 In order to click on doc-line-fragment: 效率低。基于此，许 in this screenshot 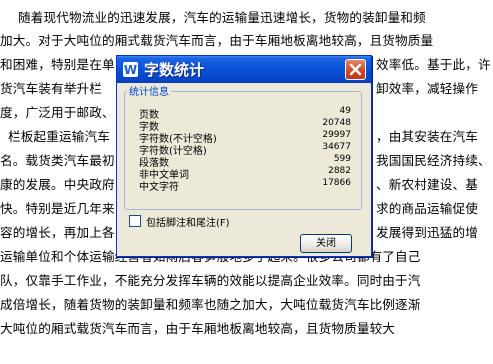, I will do `click(433, 64)`.